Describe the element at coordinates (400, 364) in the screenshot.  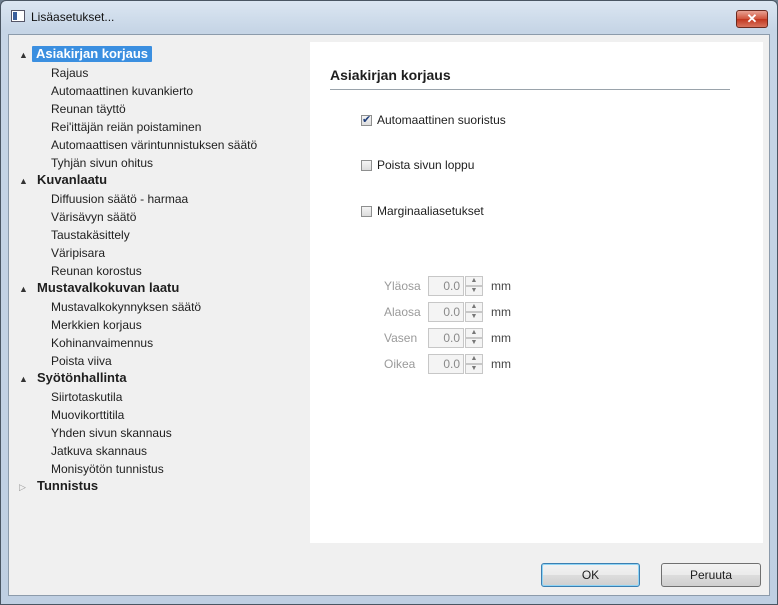
I see `margin-label: Oikea` at that location.